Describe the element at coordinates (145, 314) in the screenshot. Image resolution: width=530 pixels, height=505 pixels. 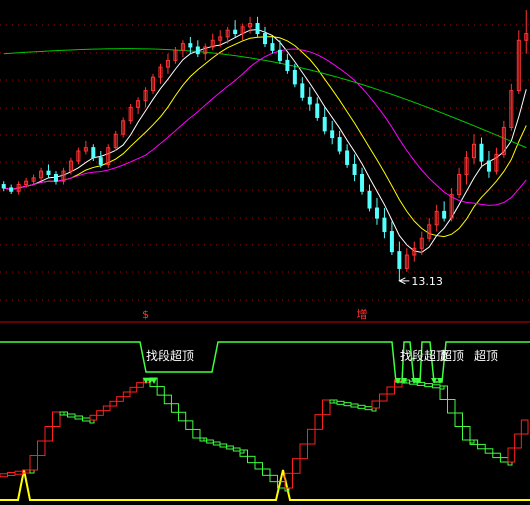
I see `signal-marker: $` at that location.